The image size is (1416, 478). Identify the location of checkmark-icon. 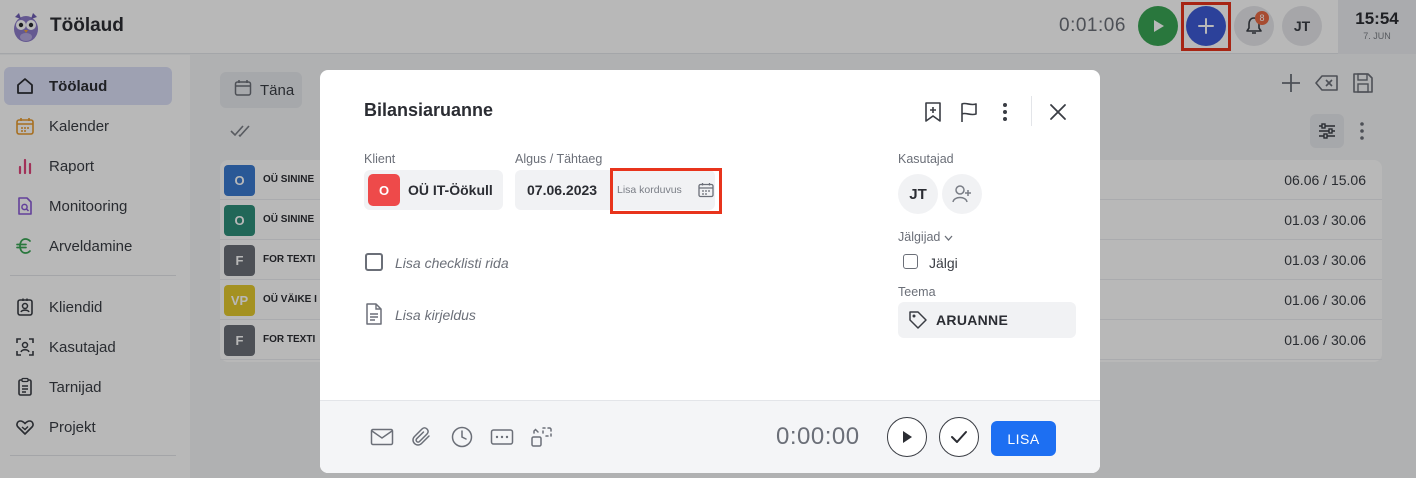
(959, 437).